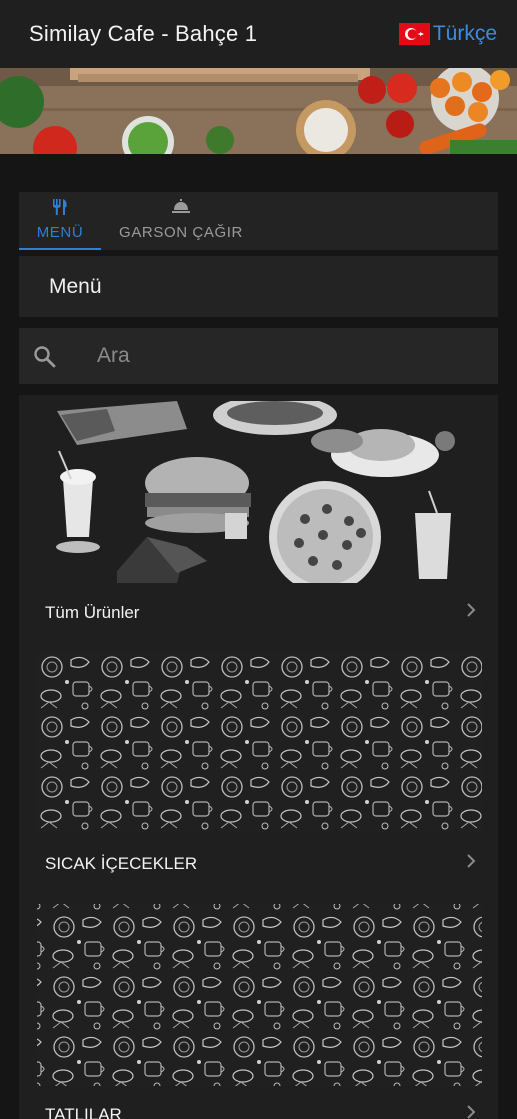  I want to click on service-bell-icon, so click(181, 208).